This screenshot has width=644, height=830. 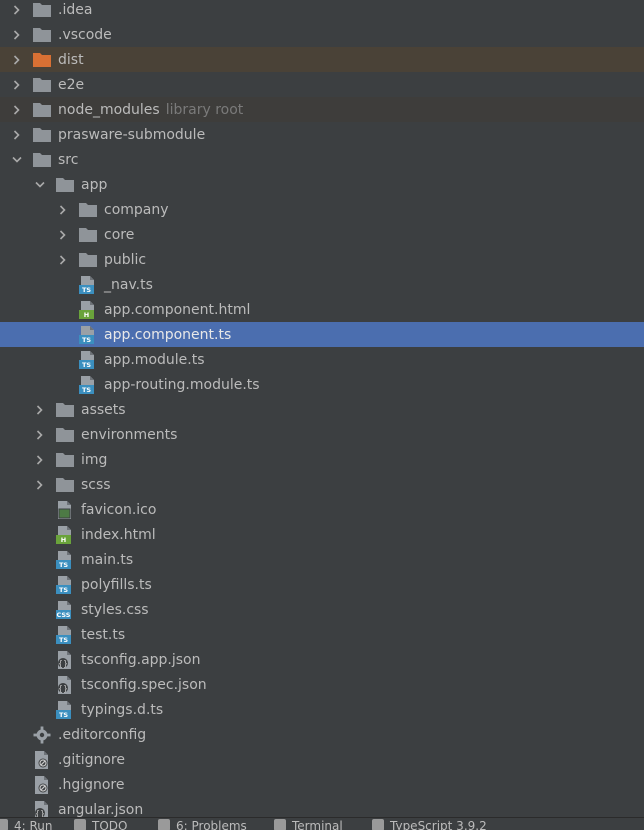 I want to click on tree-item: TS _nav.ts, so click(x=322, y=284).